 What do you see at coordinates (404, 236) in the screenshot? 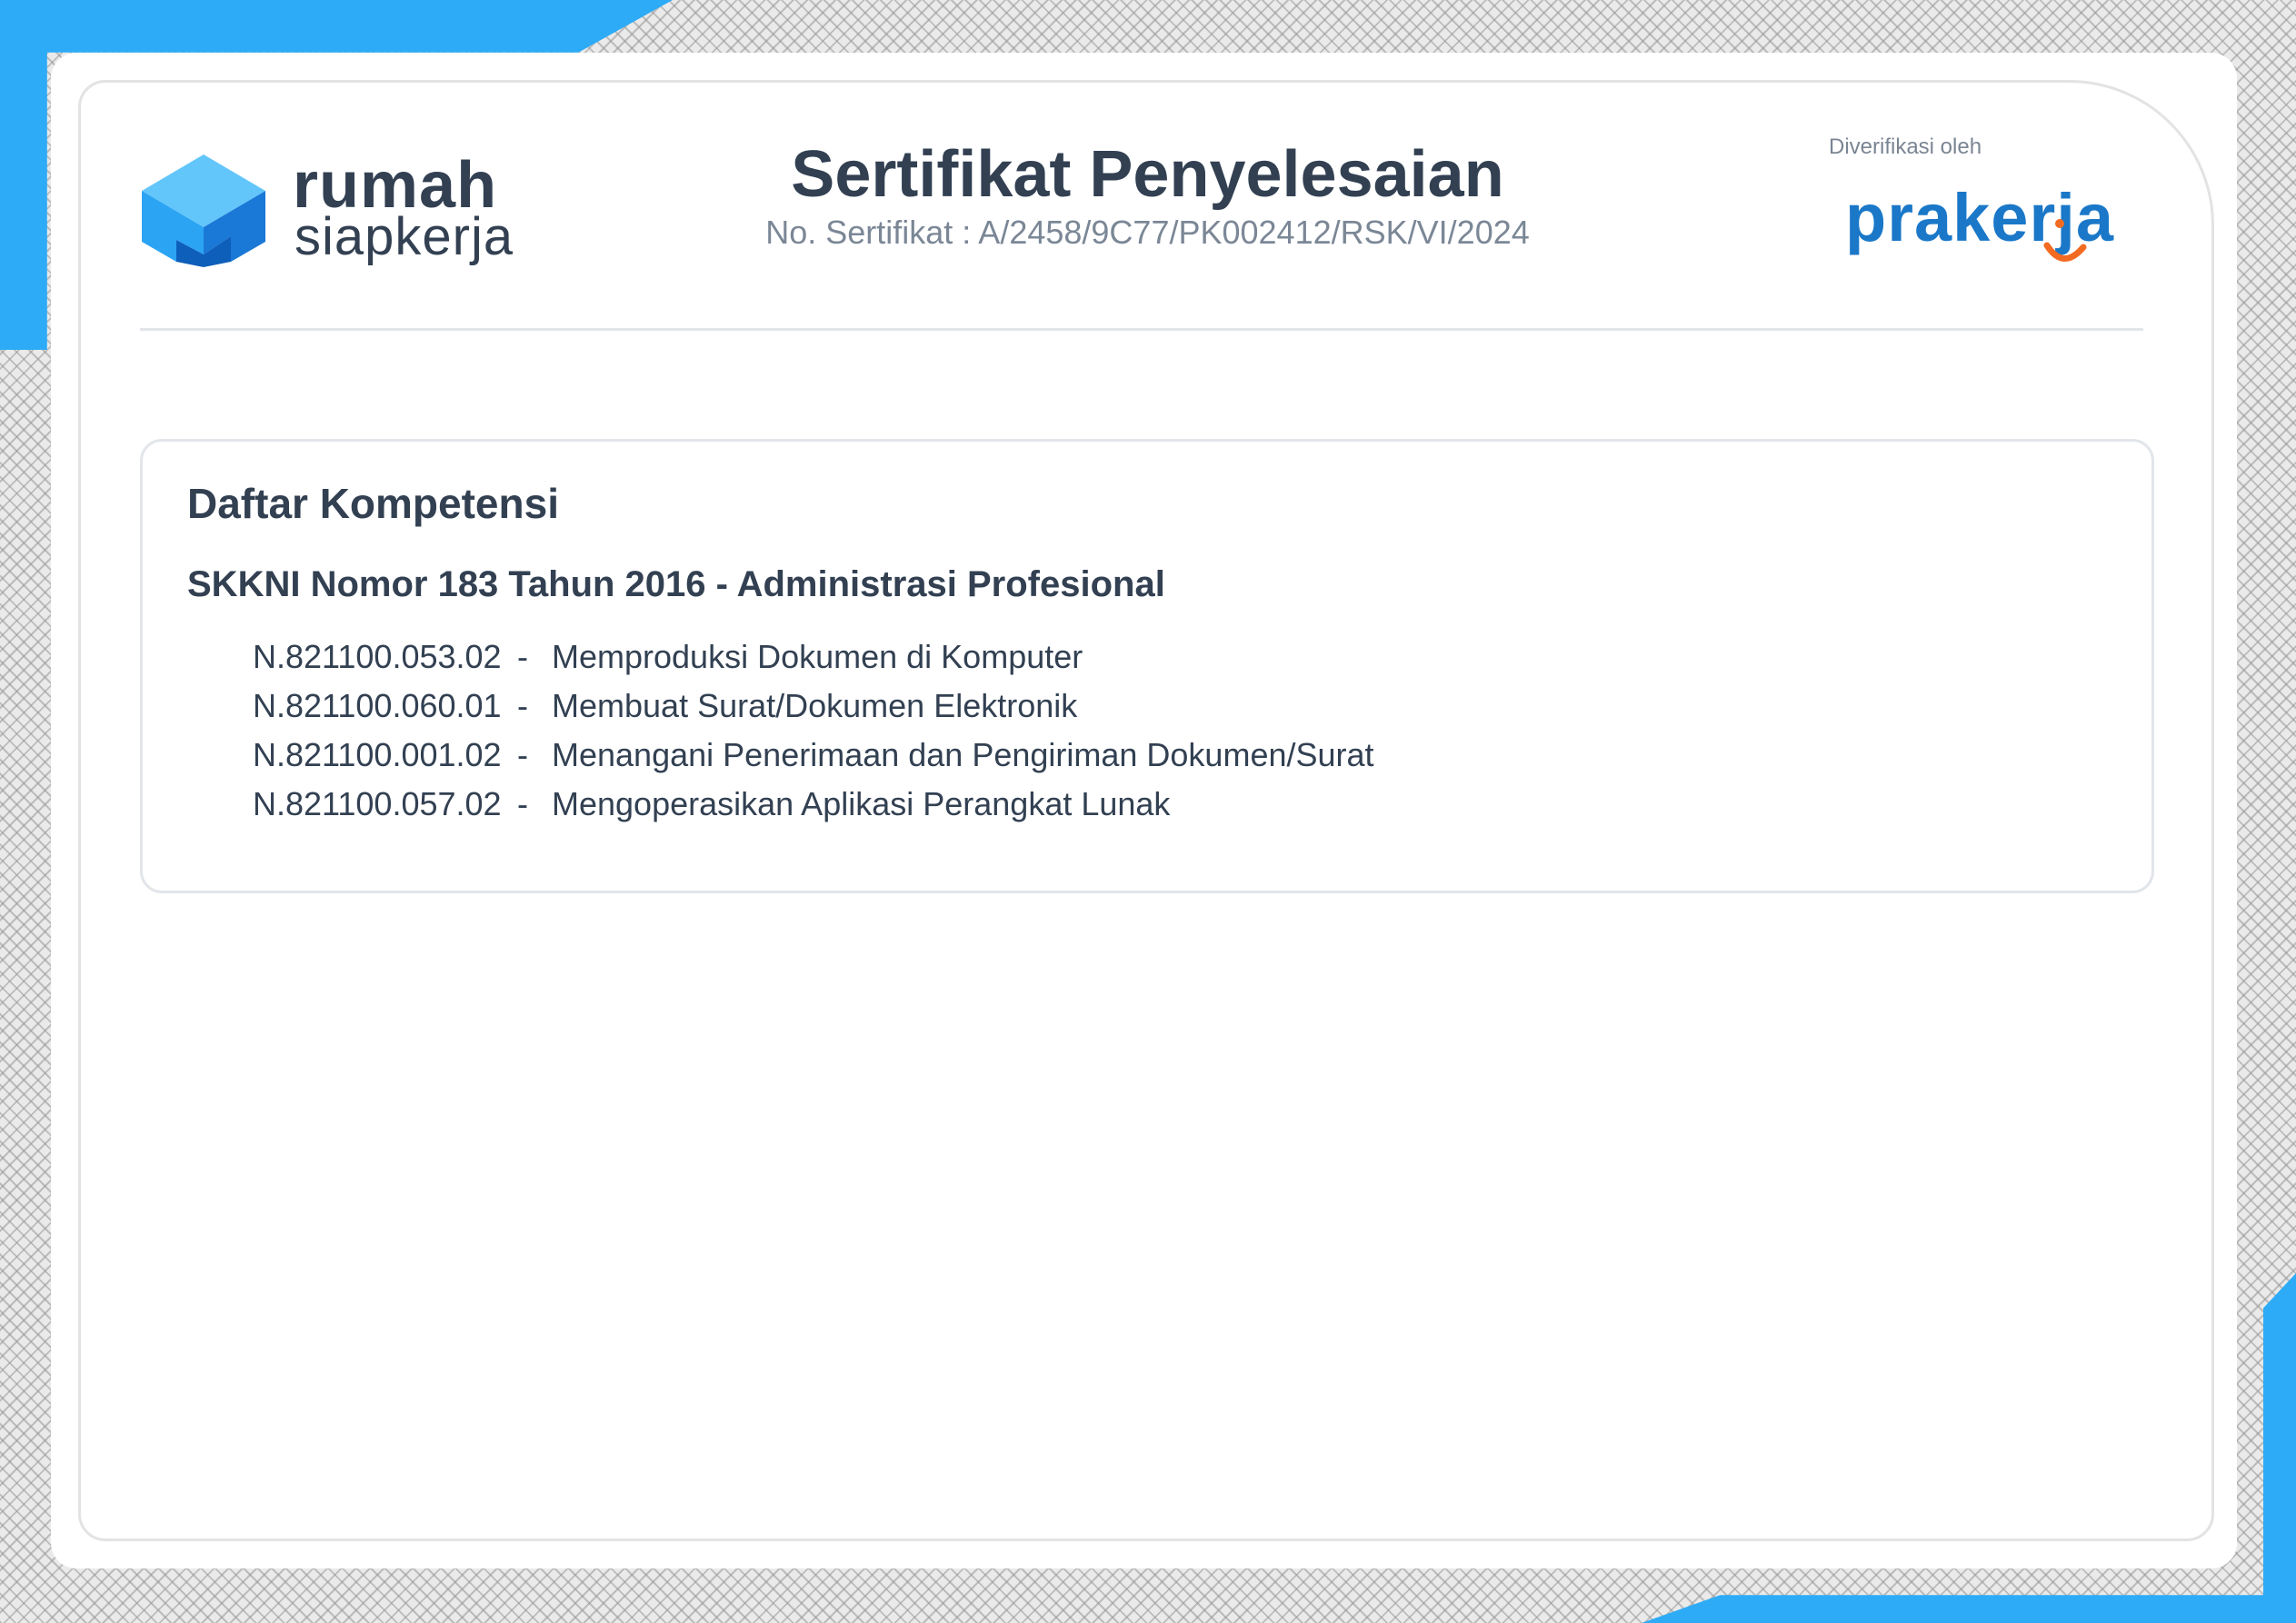
I see `brand-line-2: siapkerja` at bounding box center [404, 236].